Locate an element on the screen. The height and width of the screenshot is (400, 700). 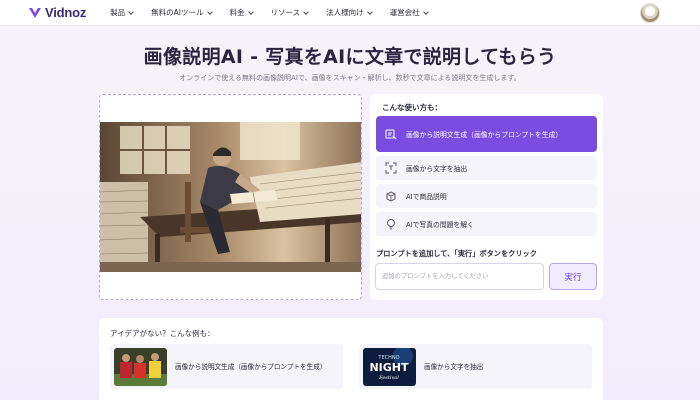
nav-item-resources: リソース is located at coordinates (290, 12).